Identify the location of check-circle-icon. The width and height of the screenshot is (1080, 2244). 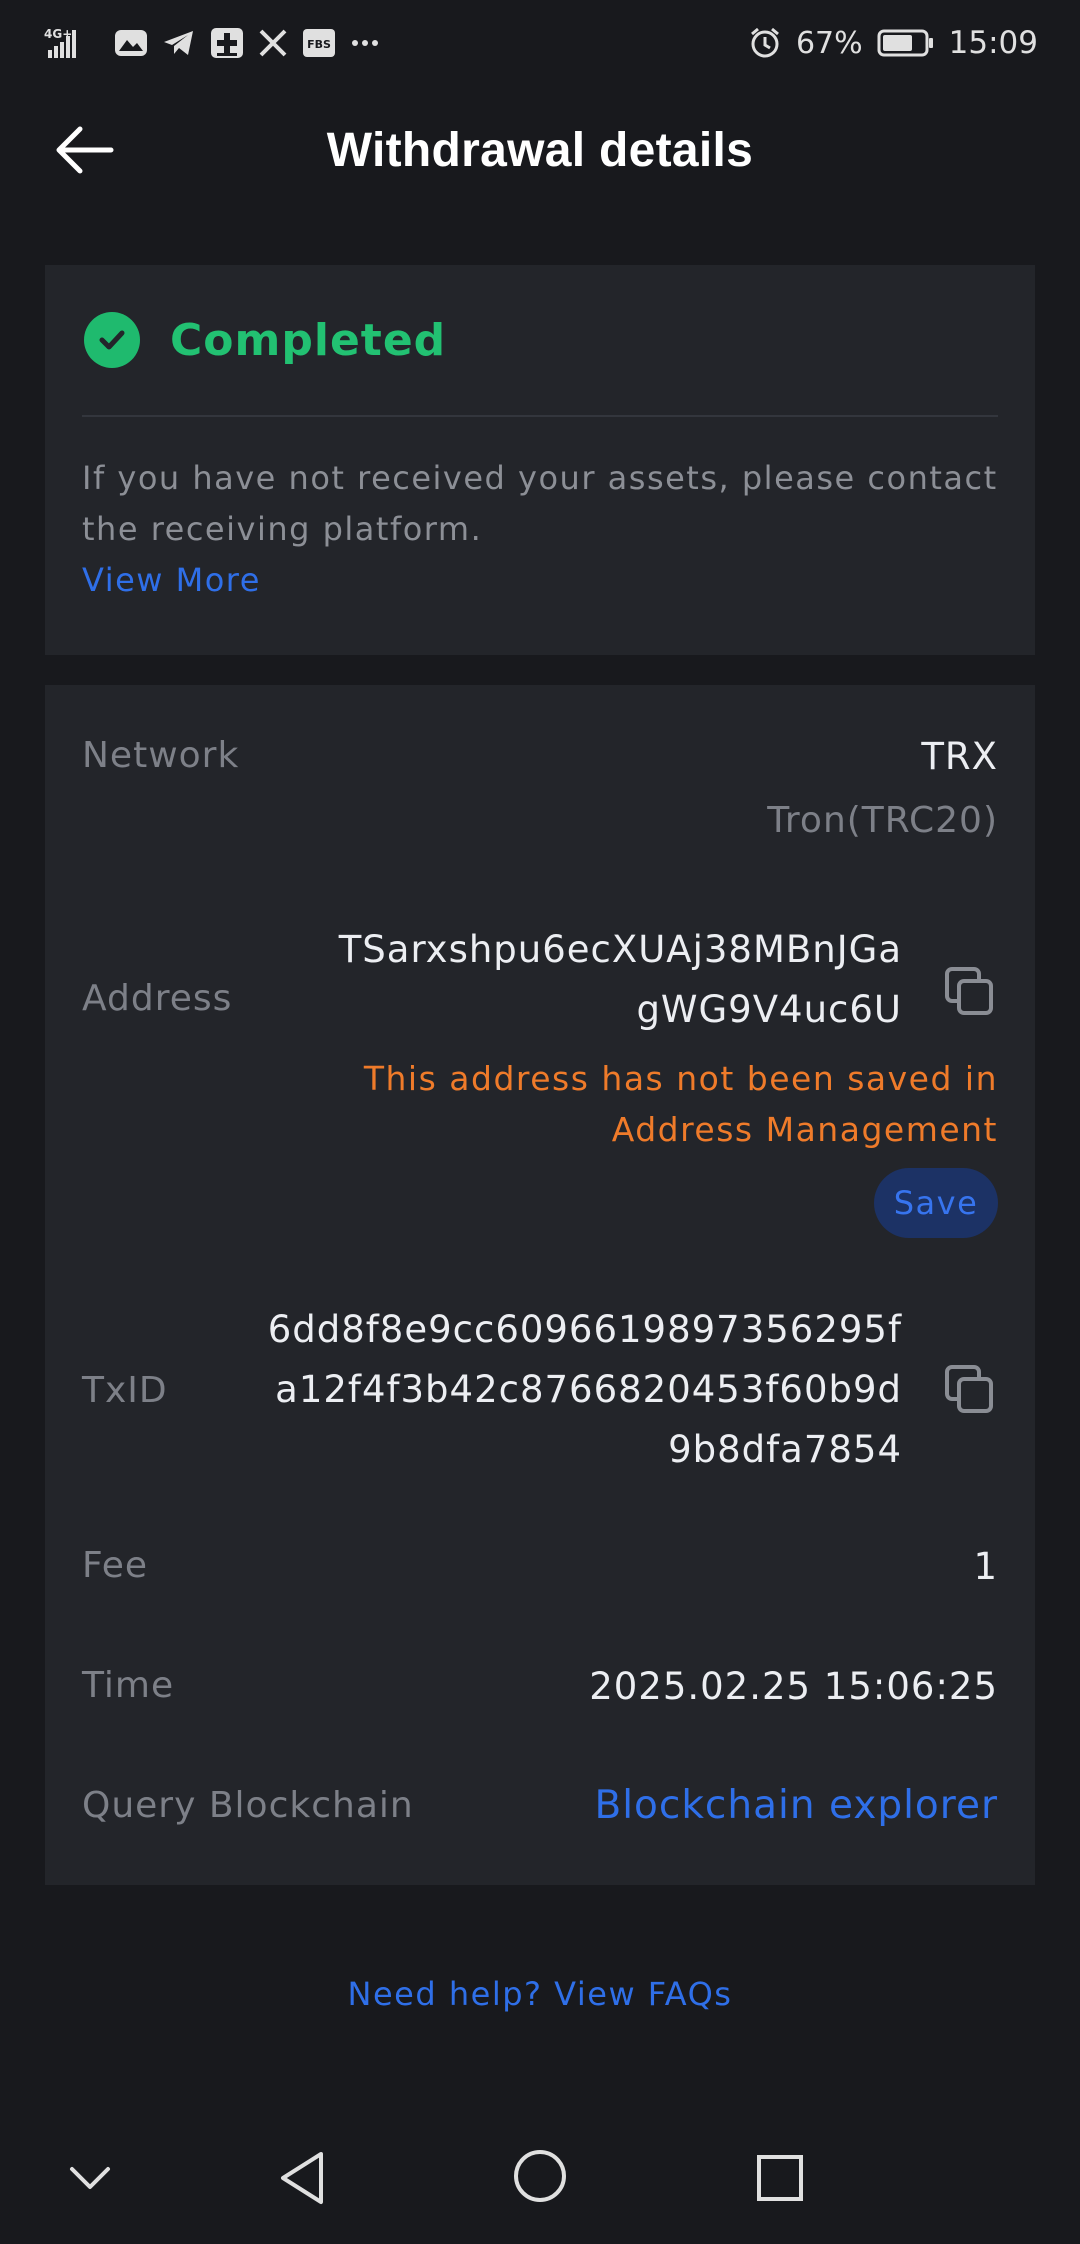
(112, 340).